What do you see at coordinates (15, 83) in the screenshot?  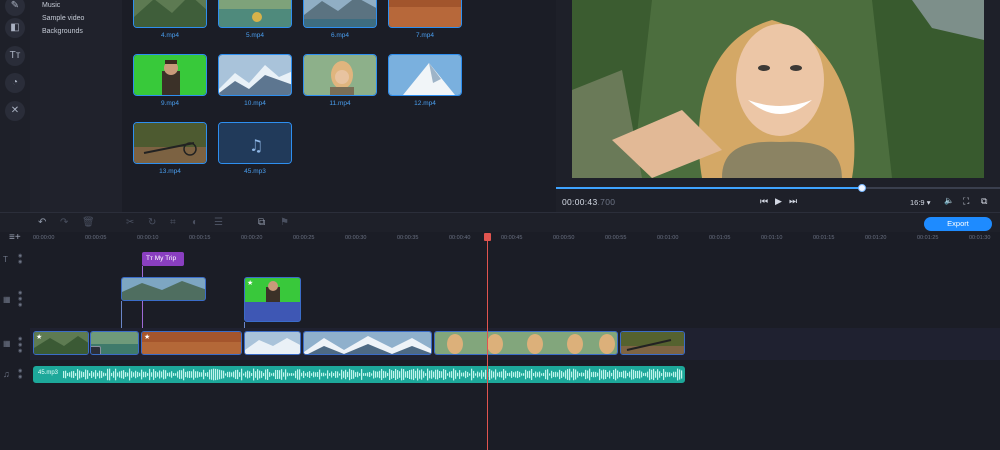 I see `stickers-icon: ◔` at bounding box center [15, 83].